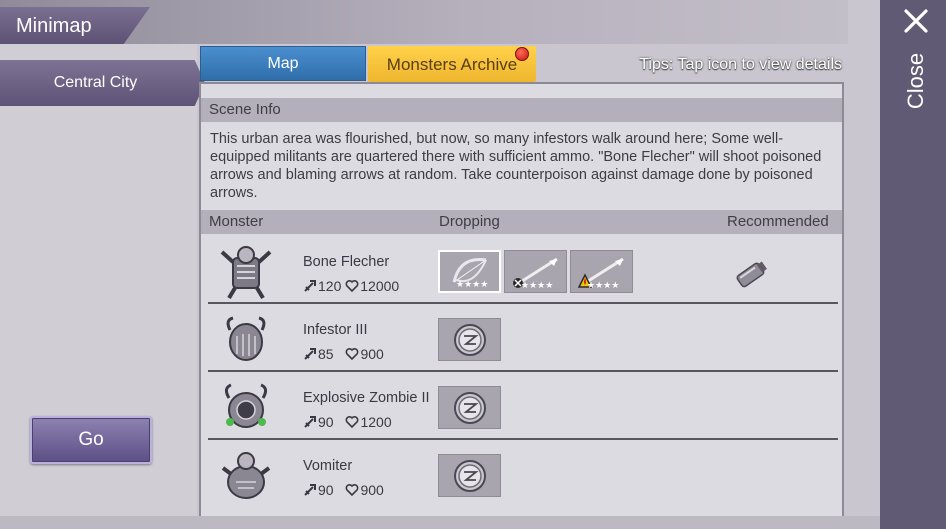 This screenshot has height=529, width=946. I want to click on table-row: Bone Flecher 120 12000 ★★★★ ★★★★ ★★★★, so click(521, 270).